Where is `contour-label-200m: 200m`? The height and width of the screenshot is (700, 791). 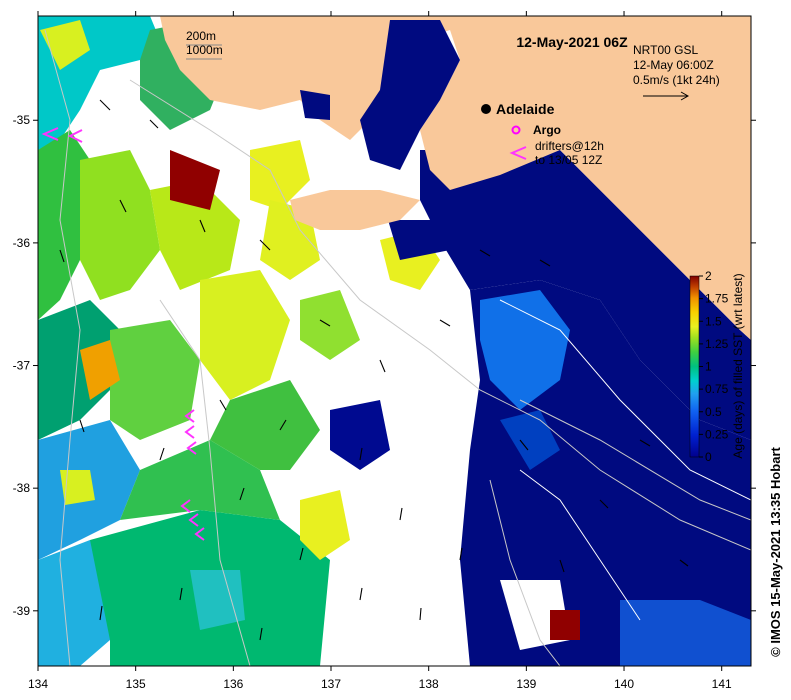 contour-label-200m: 200m is located at coordinates (201, 36).